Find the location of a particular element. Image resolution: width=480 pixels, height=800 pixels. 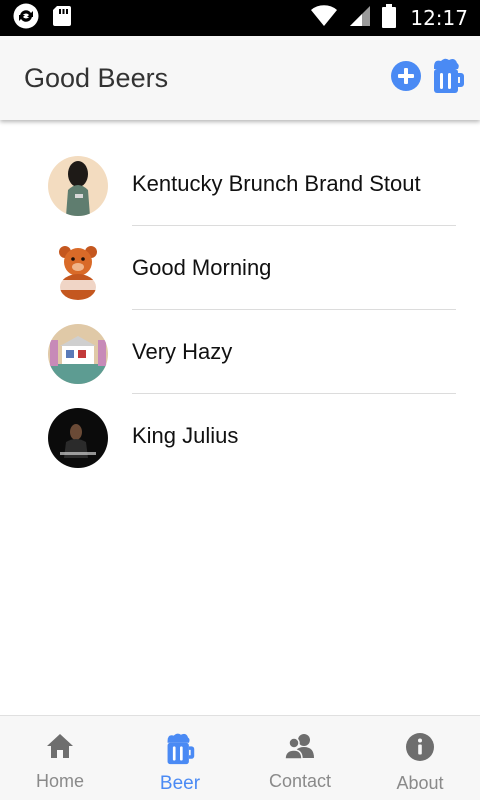

add-circle-icon is located at coordinates (406, 78).